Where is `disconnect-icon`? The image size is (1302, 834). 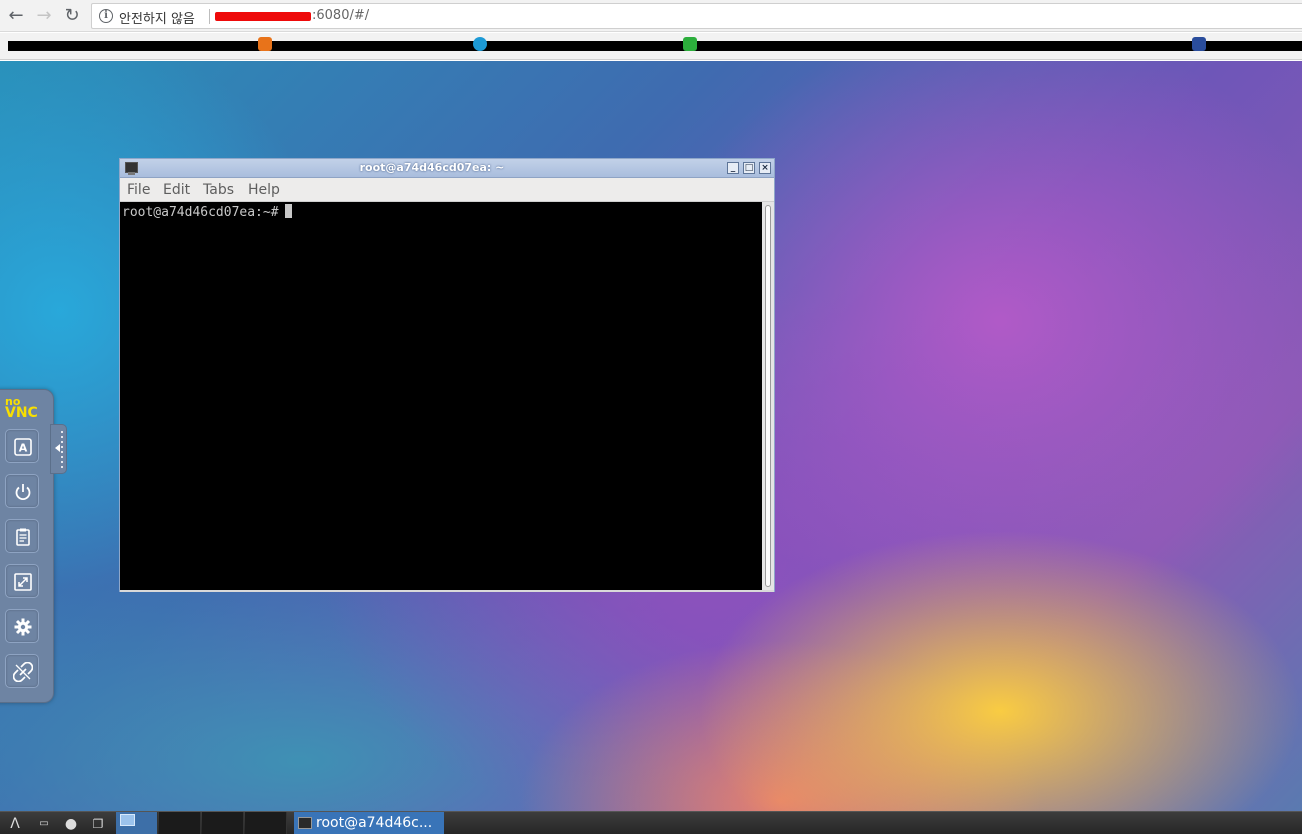
disconnect-icon is located at coordinates (23, 672).